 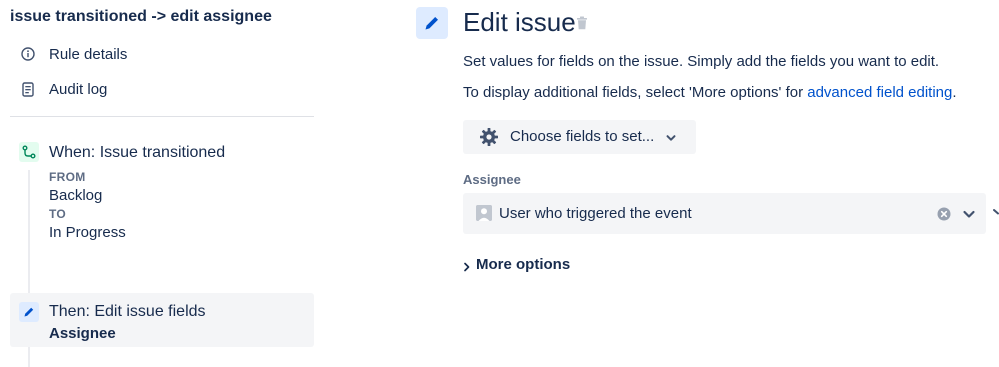 I want to click on trigger-to-value: In Progress, so click(x=87, y=232).